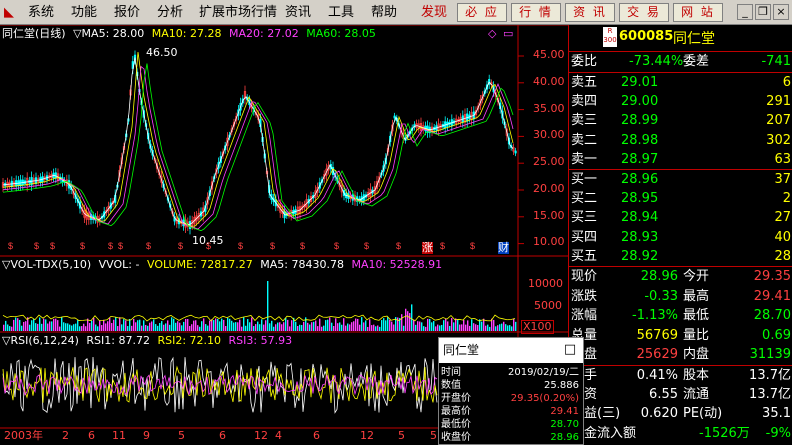 The image size is (792, 445). What do you see at coordinates (570, 350) in the screenshot?
I see `close-icon: □` at bounding box center [570, 350].